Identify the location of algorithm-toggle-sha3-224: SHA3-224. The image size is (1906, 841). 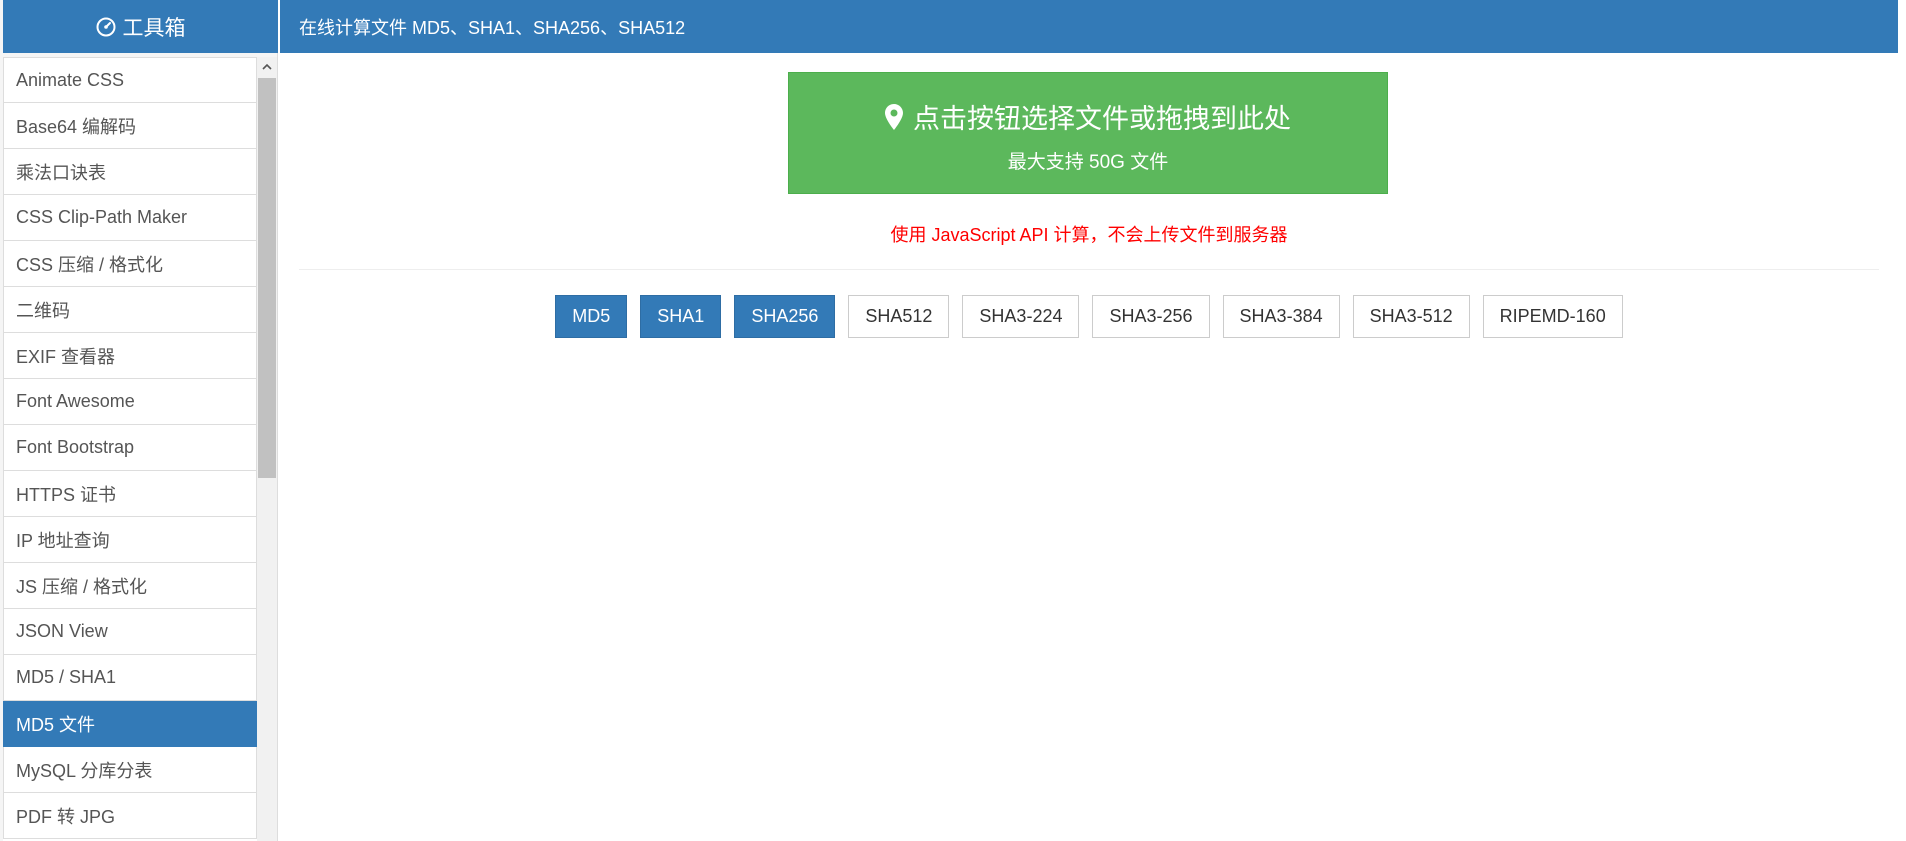
(1021, 316).